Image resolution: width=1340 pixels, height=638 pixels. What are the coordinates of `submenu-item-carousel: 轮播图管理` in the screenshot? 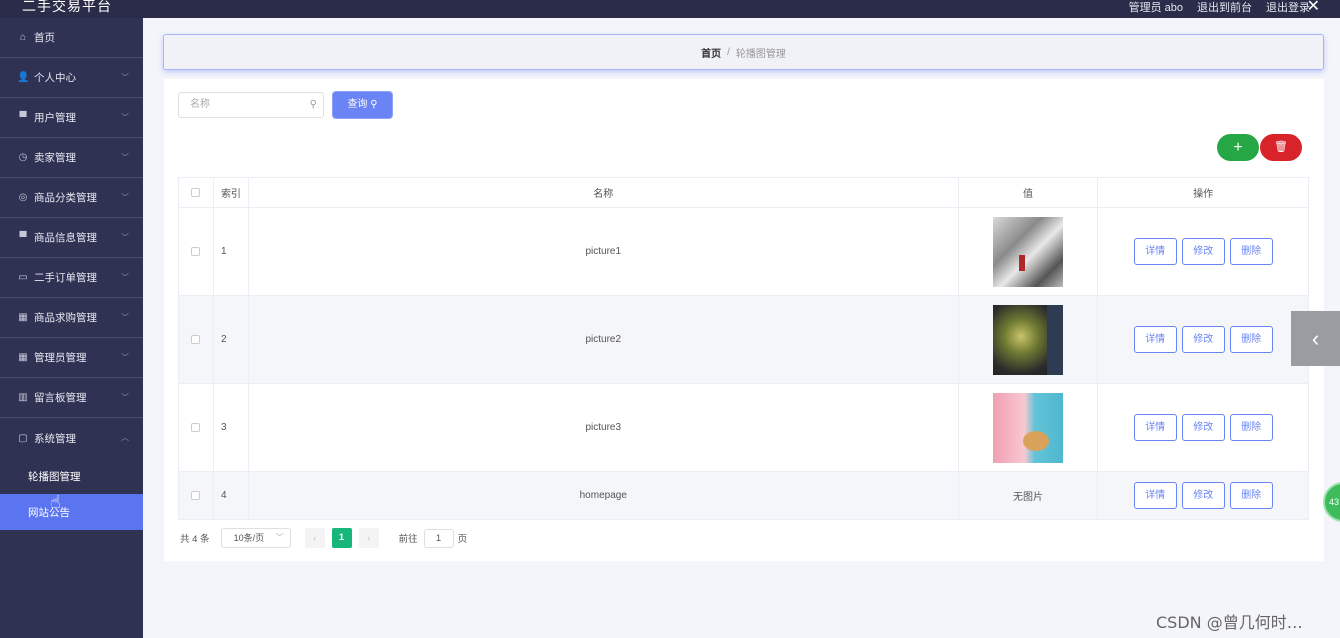 It's located at (71, 476).